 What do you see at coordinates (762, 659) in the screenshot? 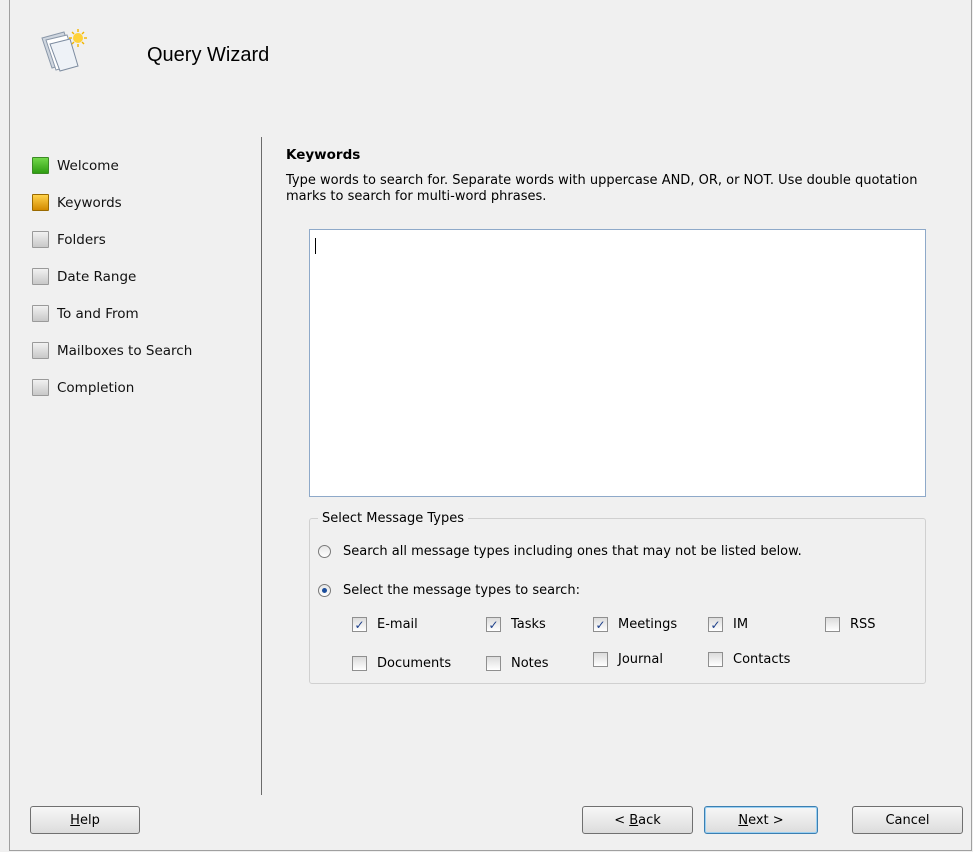
I see `checkbox-label: Contacts` at bounding box center [762, 659].